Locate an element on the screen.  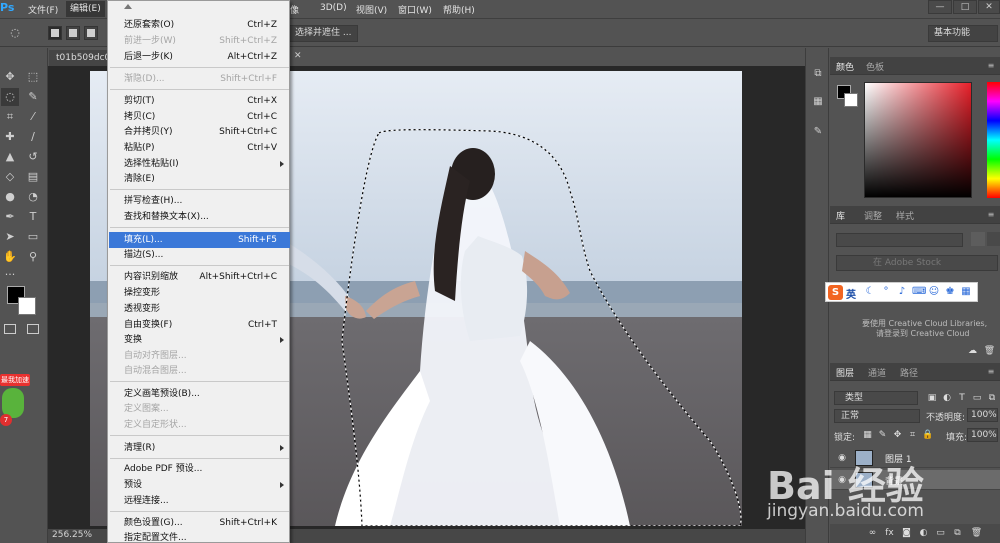
path-select-icon: ➤ is located at coordinates (10, 237).